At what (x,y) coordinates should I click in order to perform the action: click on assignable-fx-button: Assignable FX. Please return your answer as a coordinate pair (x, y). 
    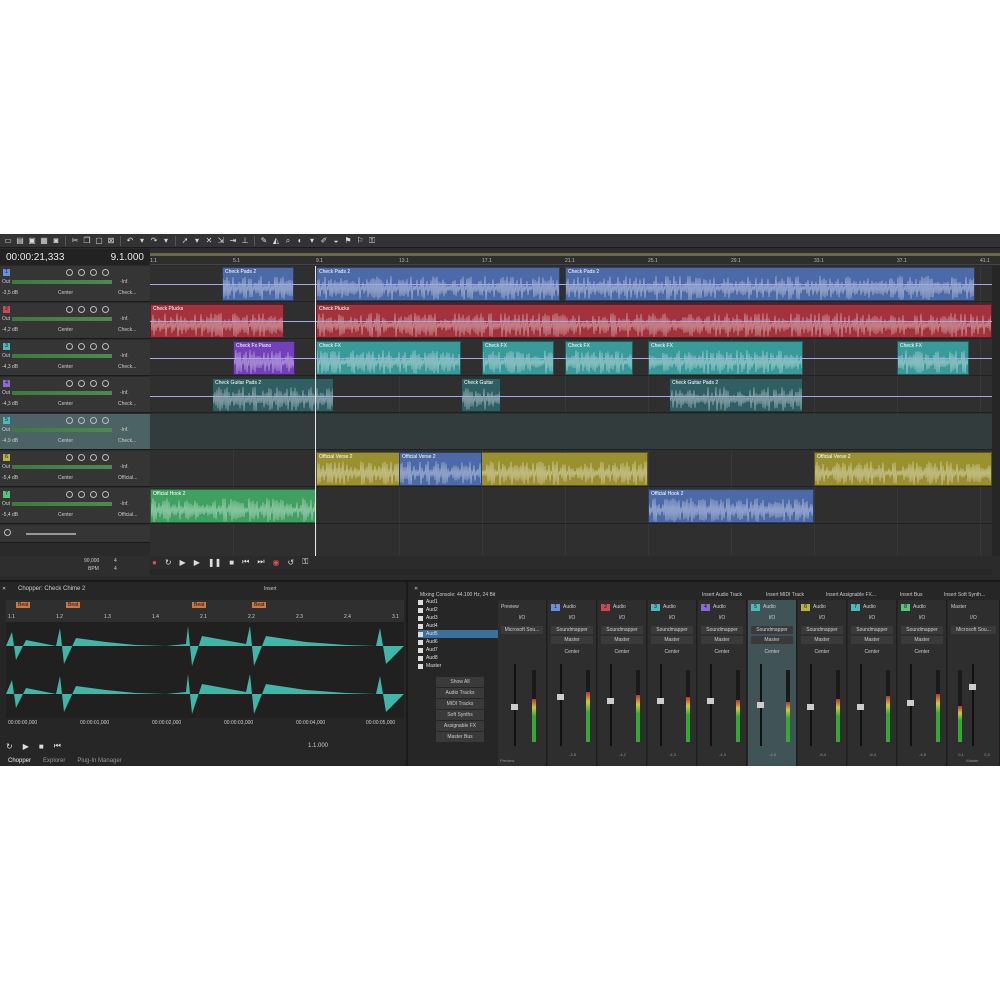
    Looking at the image, I should click on (460, 726).